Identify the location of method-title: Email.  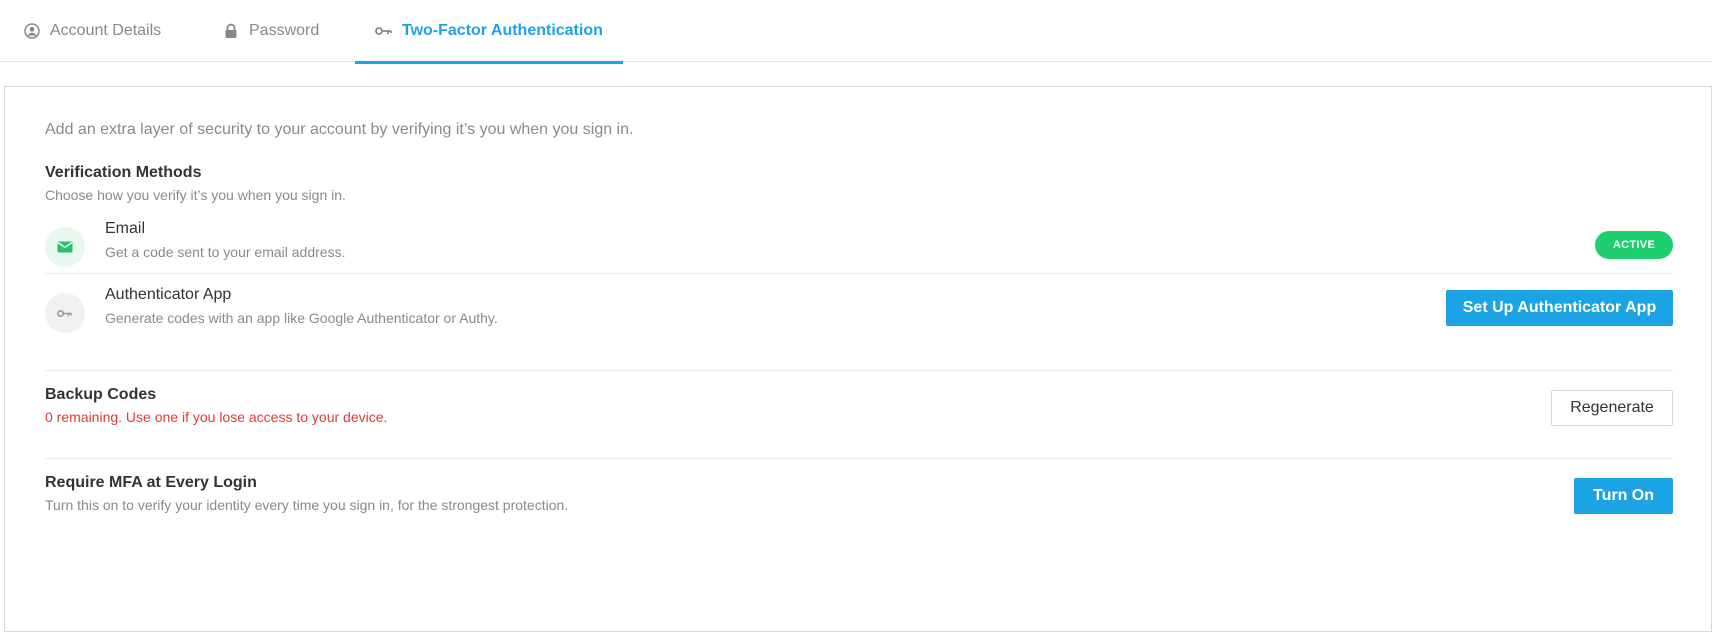
(125, 228).